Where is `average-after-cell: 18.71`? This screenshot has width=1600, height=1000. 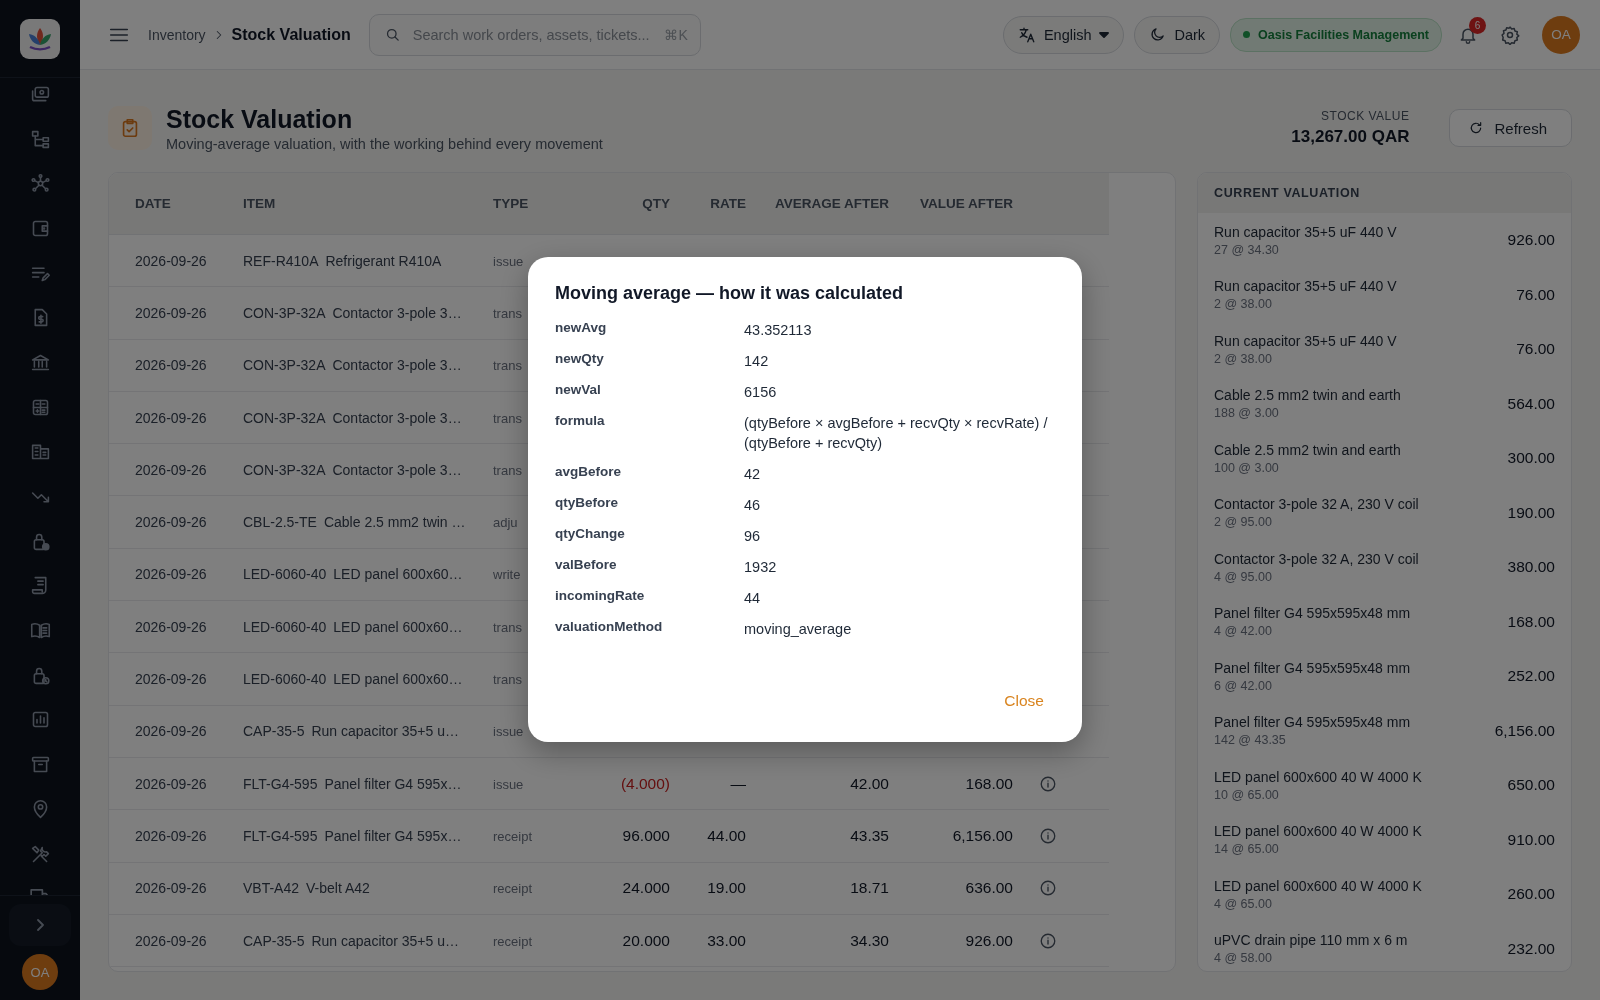
average-after-cell: 18.71 is located at coordinates (869, 888).